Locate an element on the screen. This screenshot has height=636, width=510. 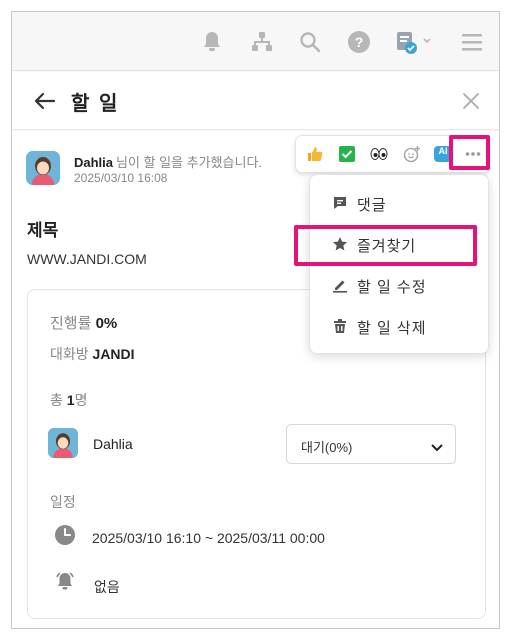
room-label: 대화방 is located at coordinates (69, 354).